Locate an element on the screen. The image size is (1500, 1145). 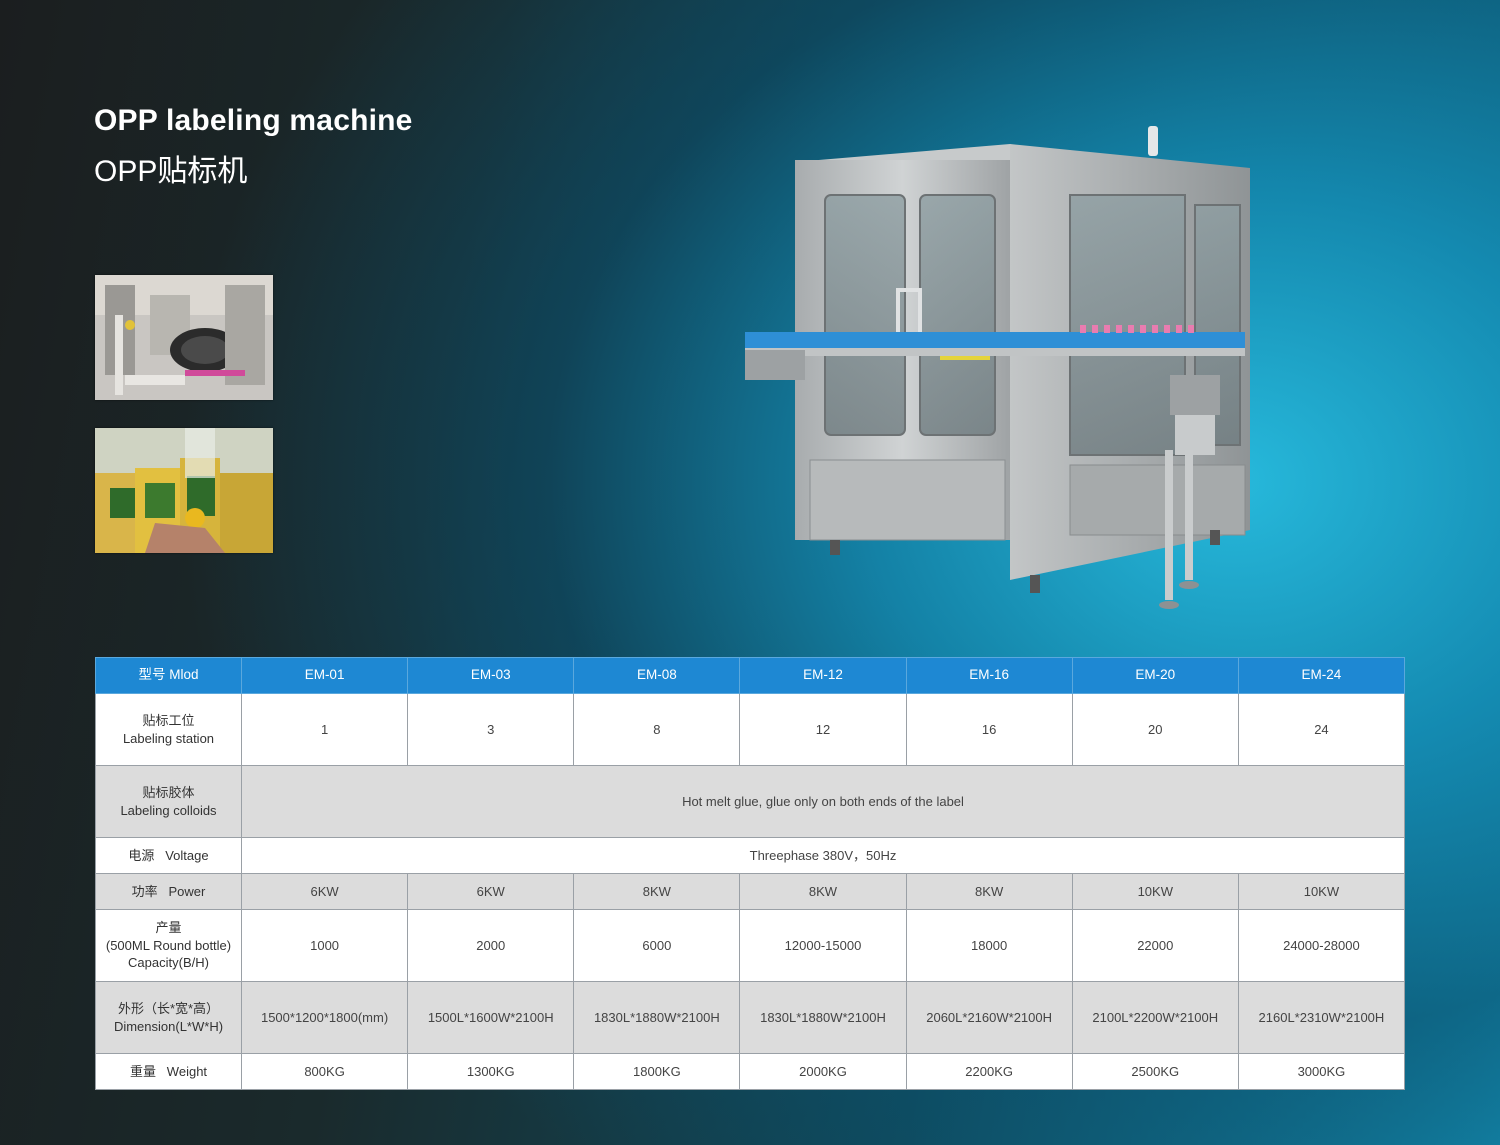
table-cell: 800KG is located at coordinates (324, 1071).